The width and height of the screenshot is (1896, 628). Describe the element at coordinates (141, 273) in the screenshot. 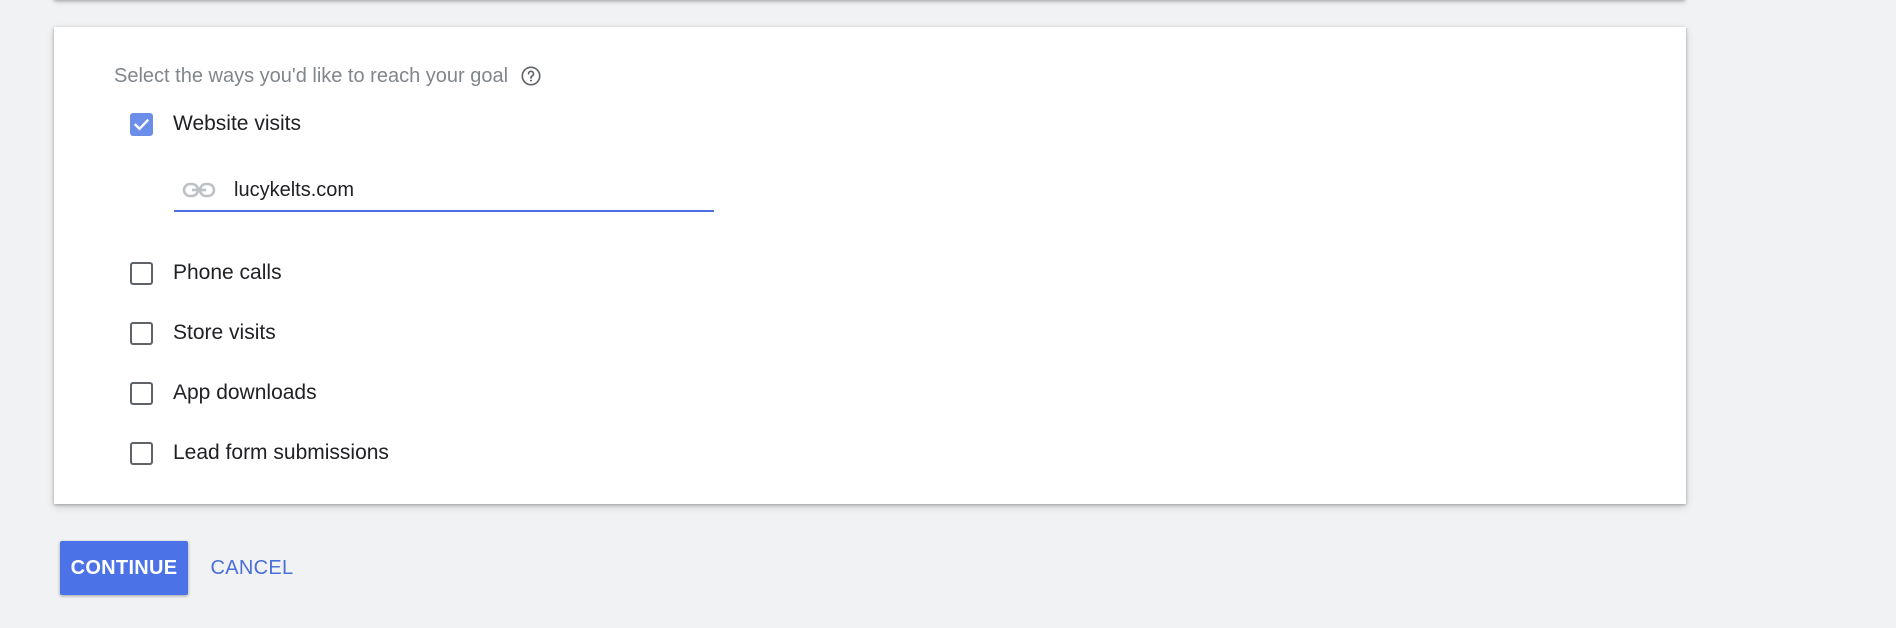

I see `phone-calls-checkbox` at that location.